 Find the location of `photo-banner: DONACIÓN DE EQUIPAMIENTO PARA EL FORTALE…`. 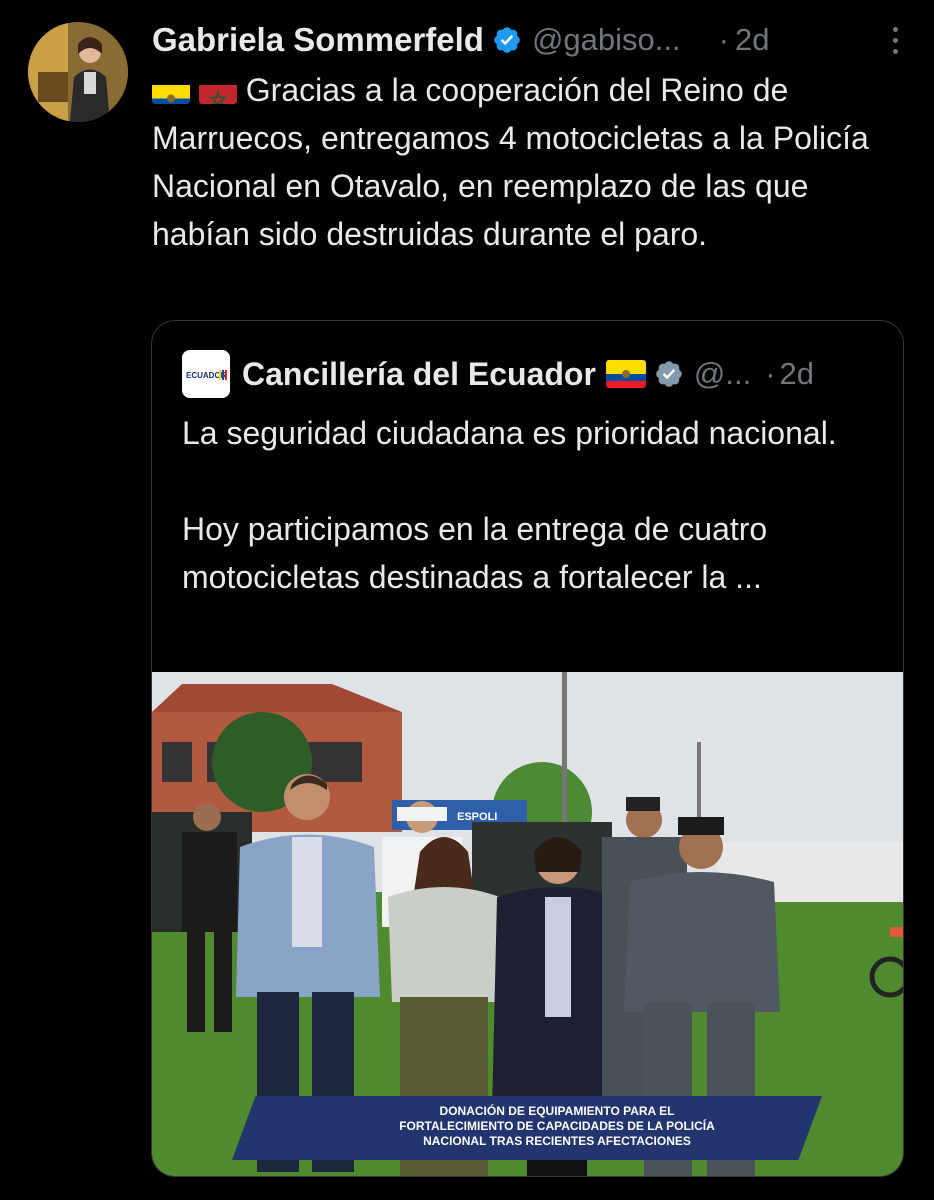

photo-banner: DONACIÓN DE EQUIPAMIENTO PARA EL FORTALE… is located at coordinates (527, 1128).